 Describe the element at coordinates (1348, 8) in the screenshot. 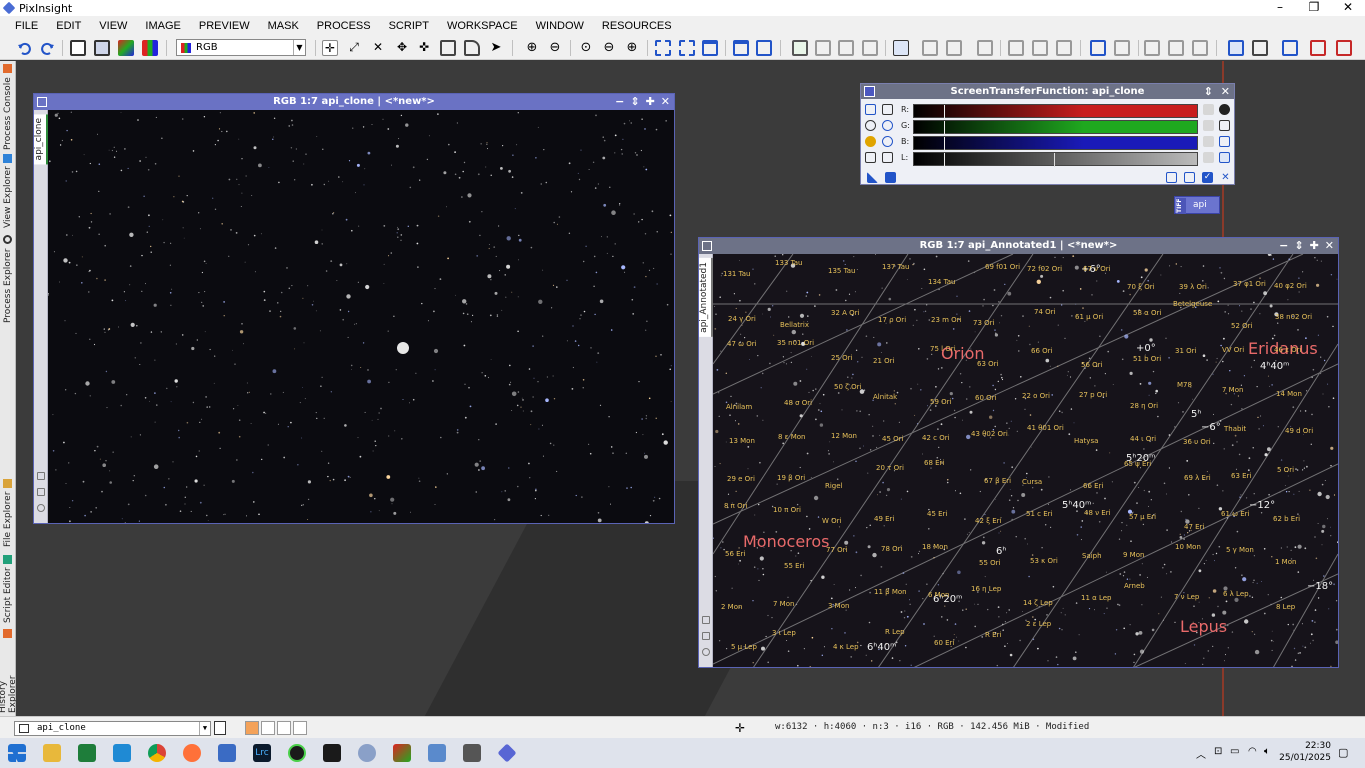

I see `close-button: ✕` at that location.